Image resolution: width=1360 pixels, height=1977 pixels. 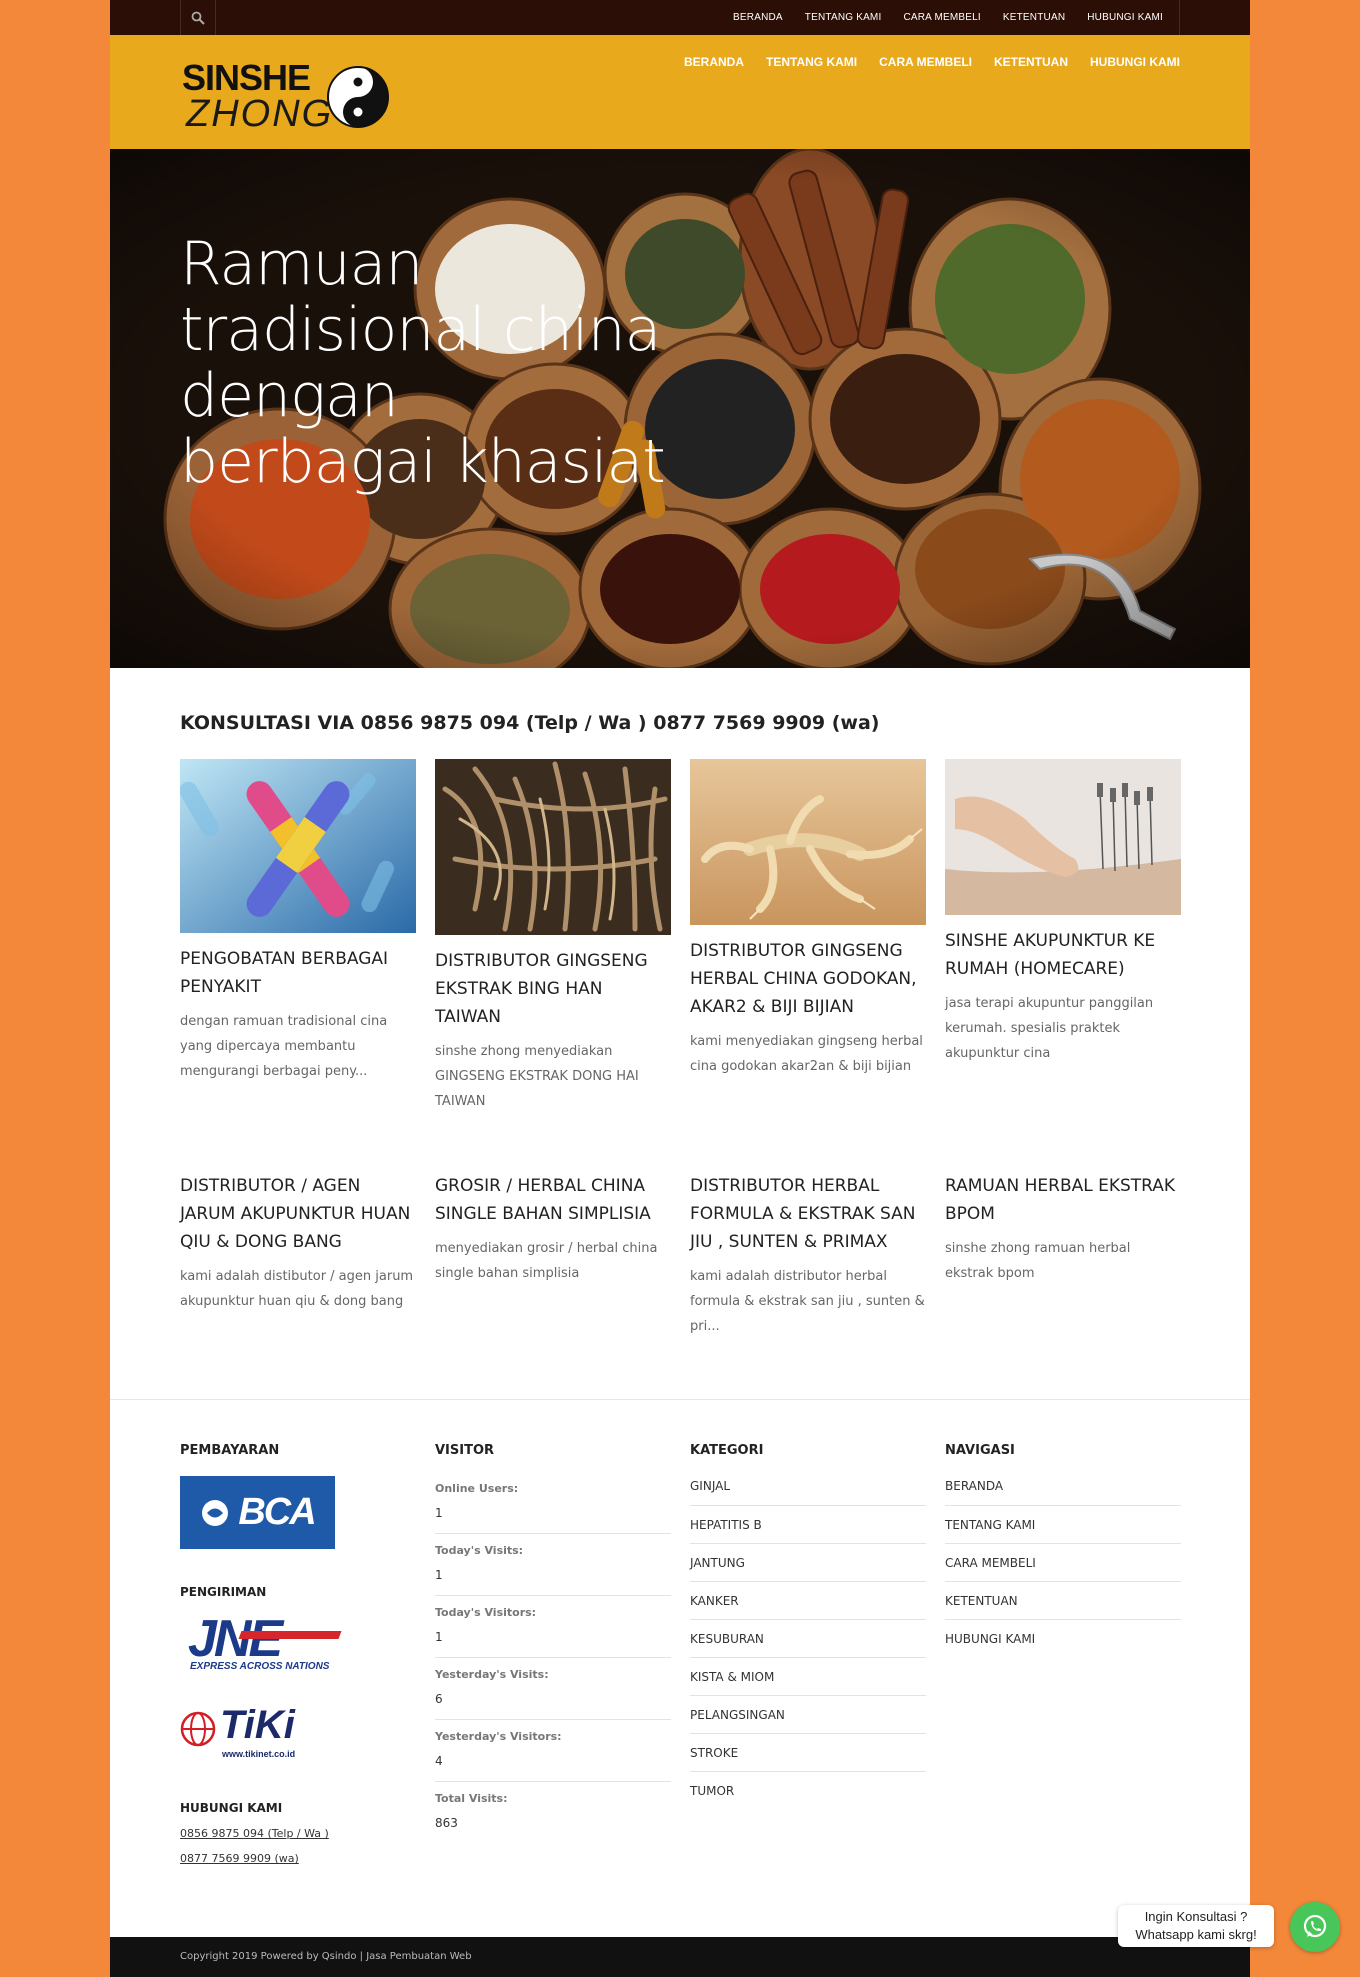 What do you see at coordinates (477, 1488) in the screenshot?
I see `stat-label: Online Users:` at bounding box center [477, 1488].